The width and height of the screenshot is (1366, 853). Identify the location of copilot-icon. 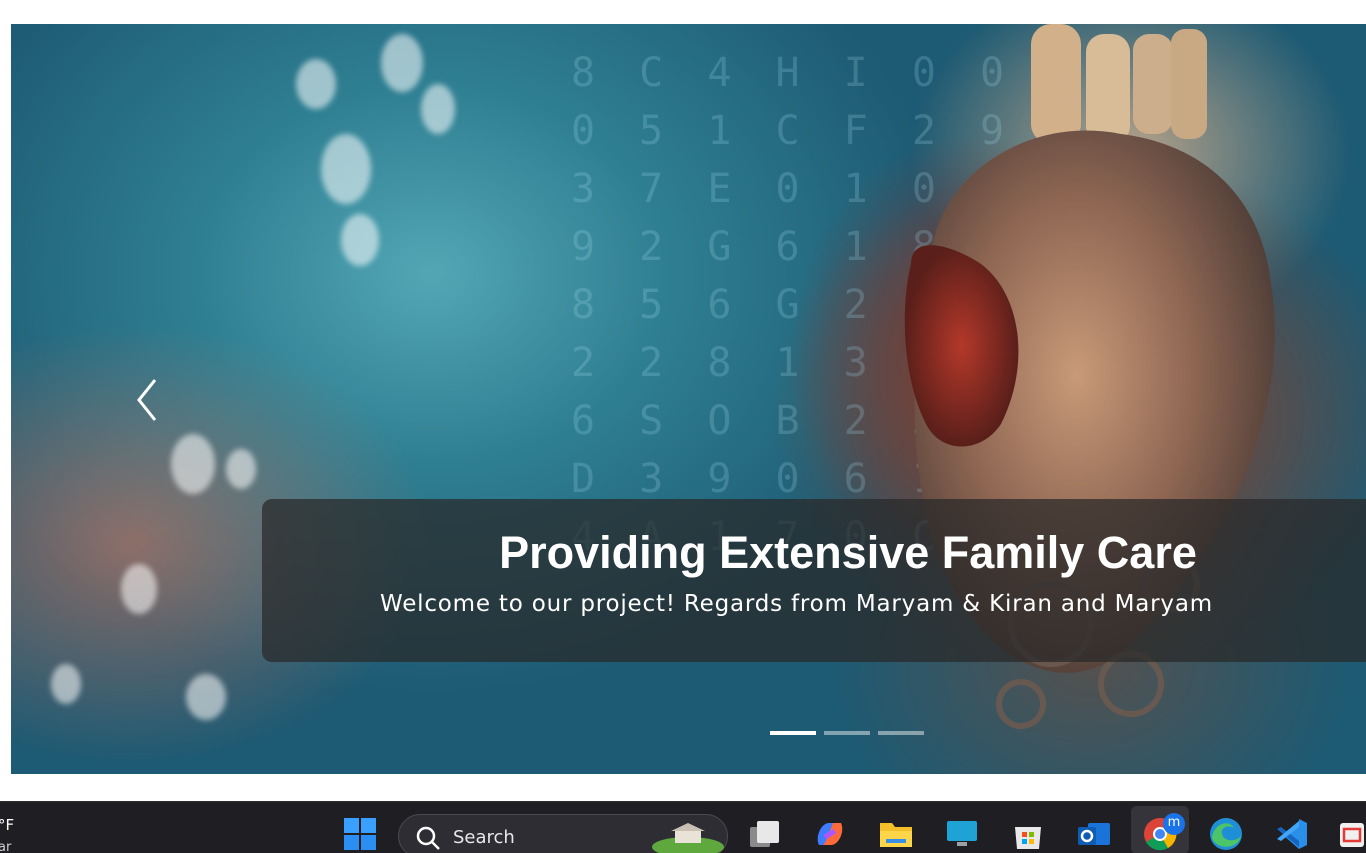
(830, 834).